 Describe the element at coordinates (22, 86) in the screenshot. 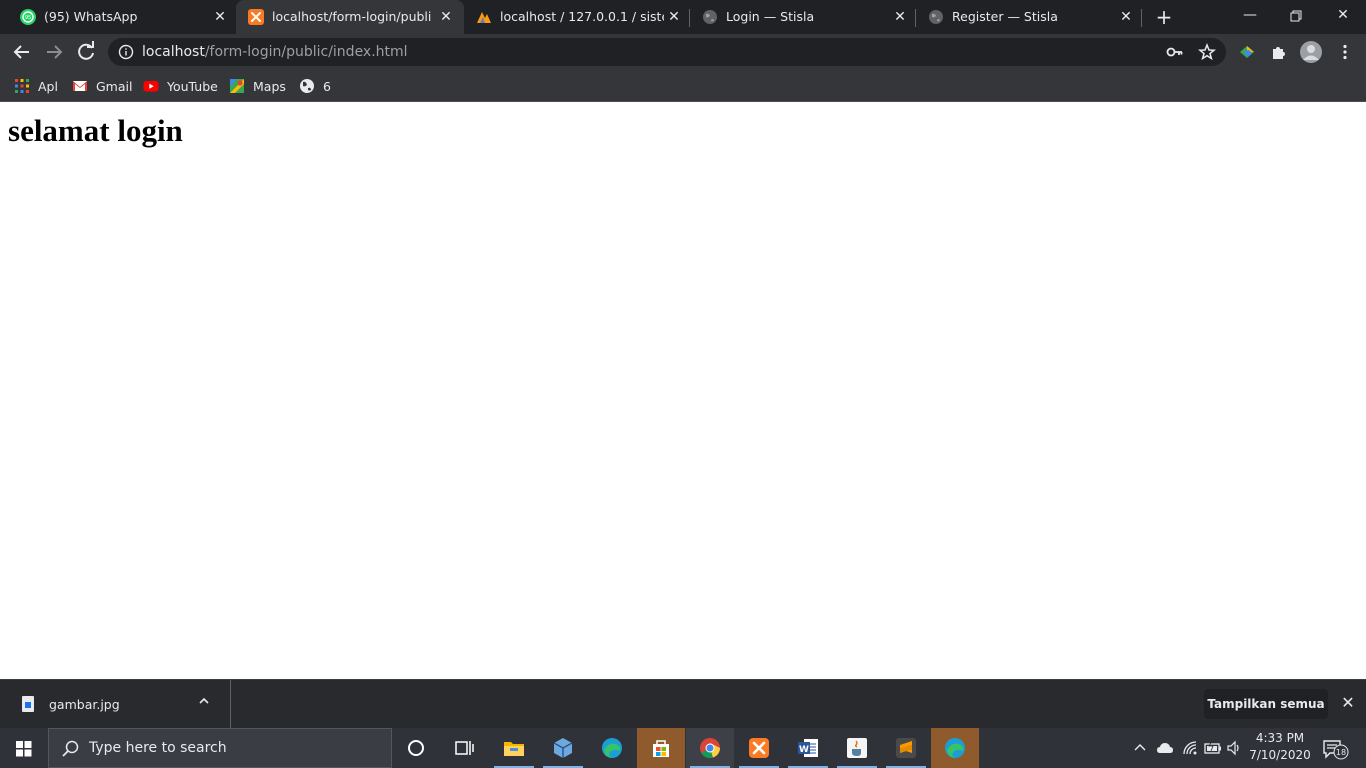

I see `apps-grid-icon` at that location.